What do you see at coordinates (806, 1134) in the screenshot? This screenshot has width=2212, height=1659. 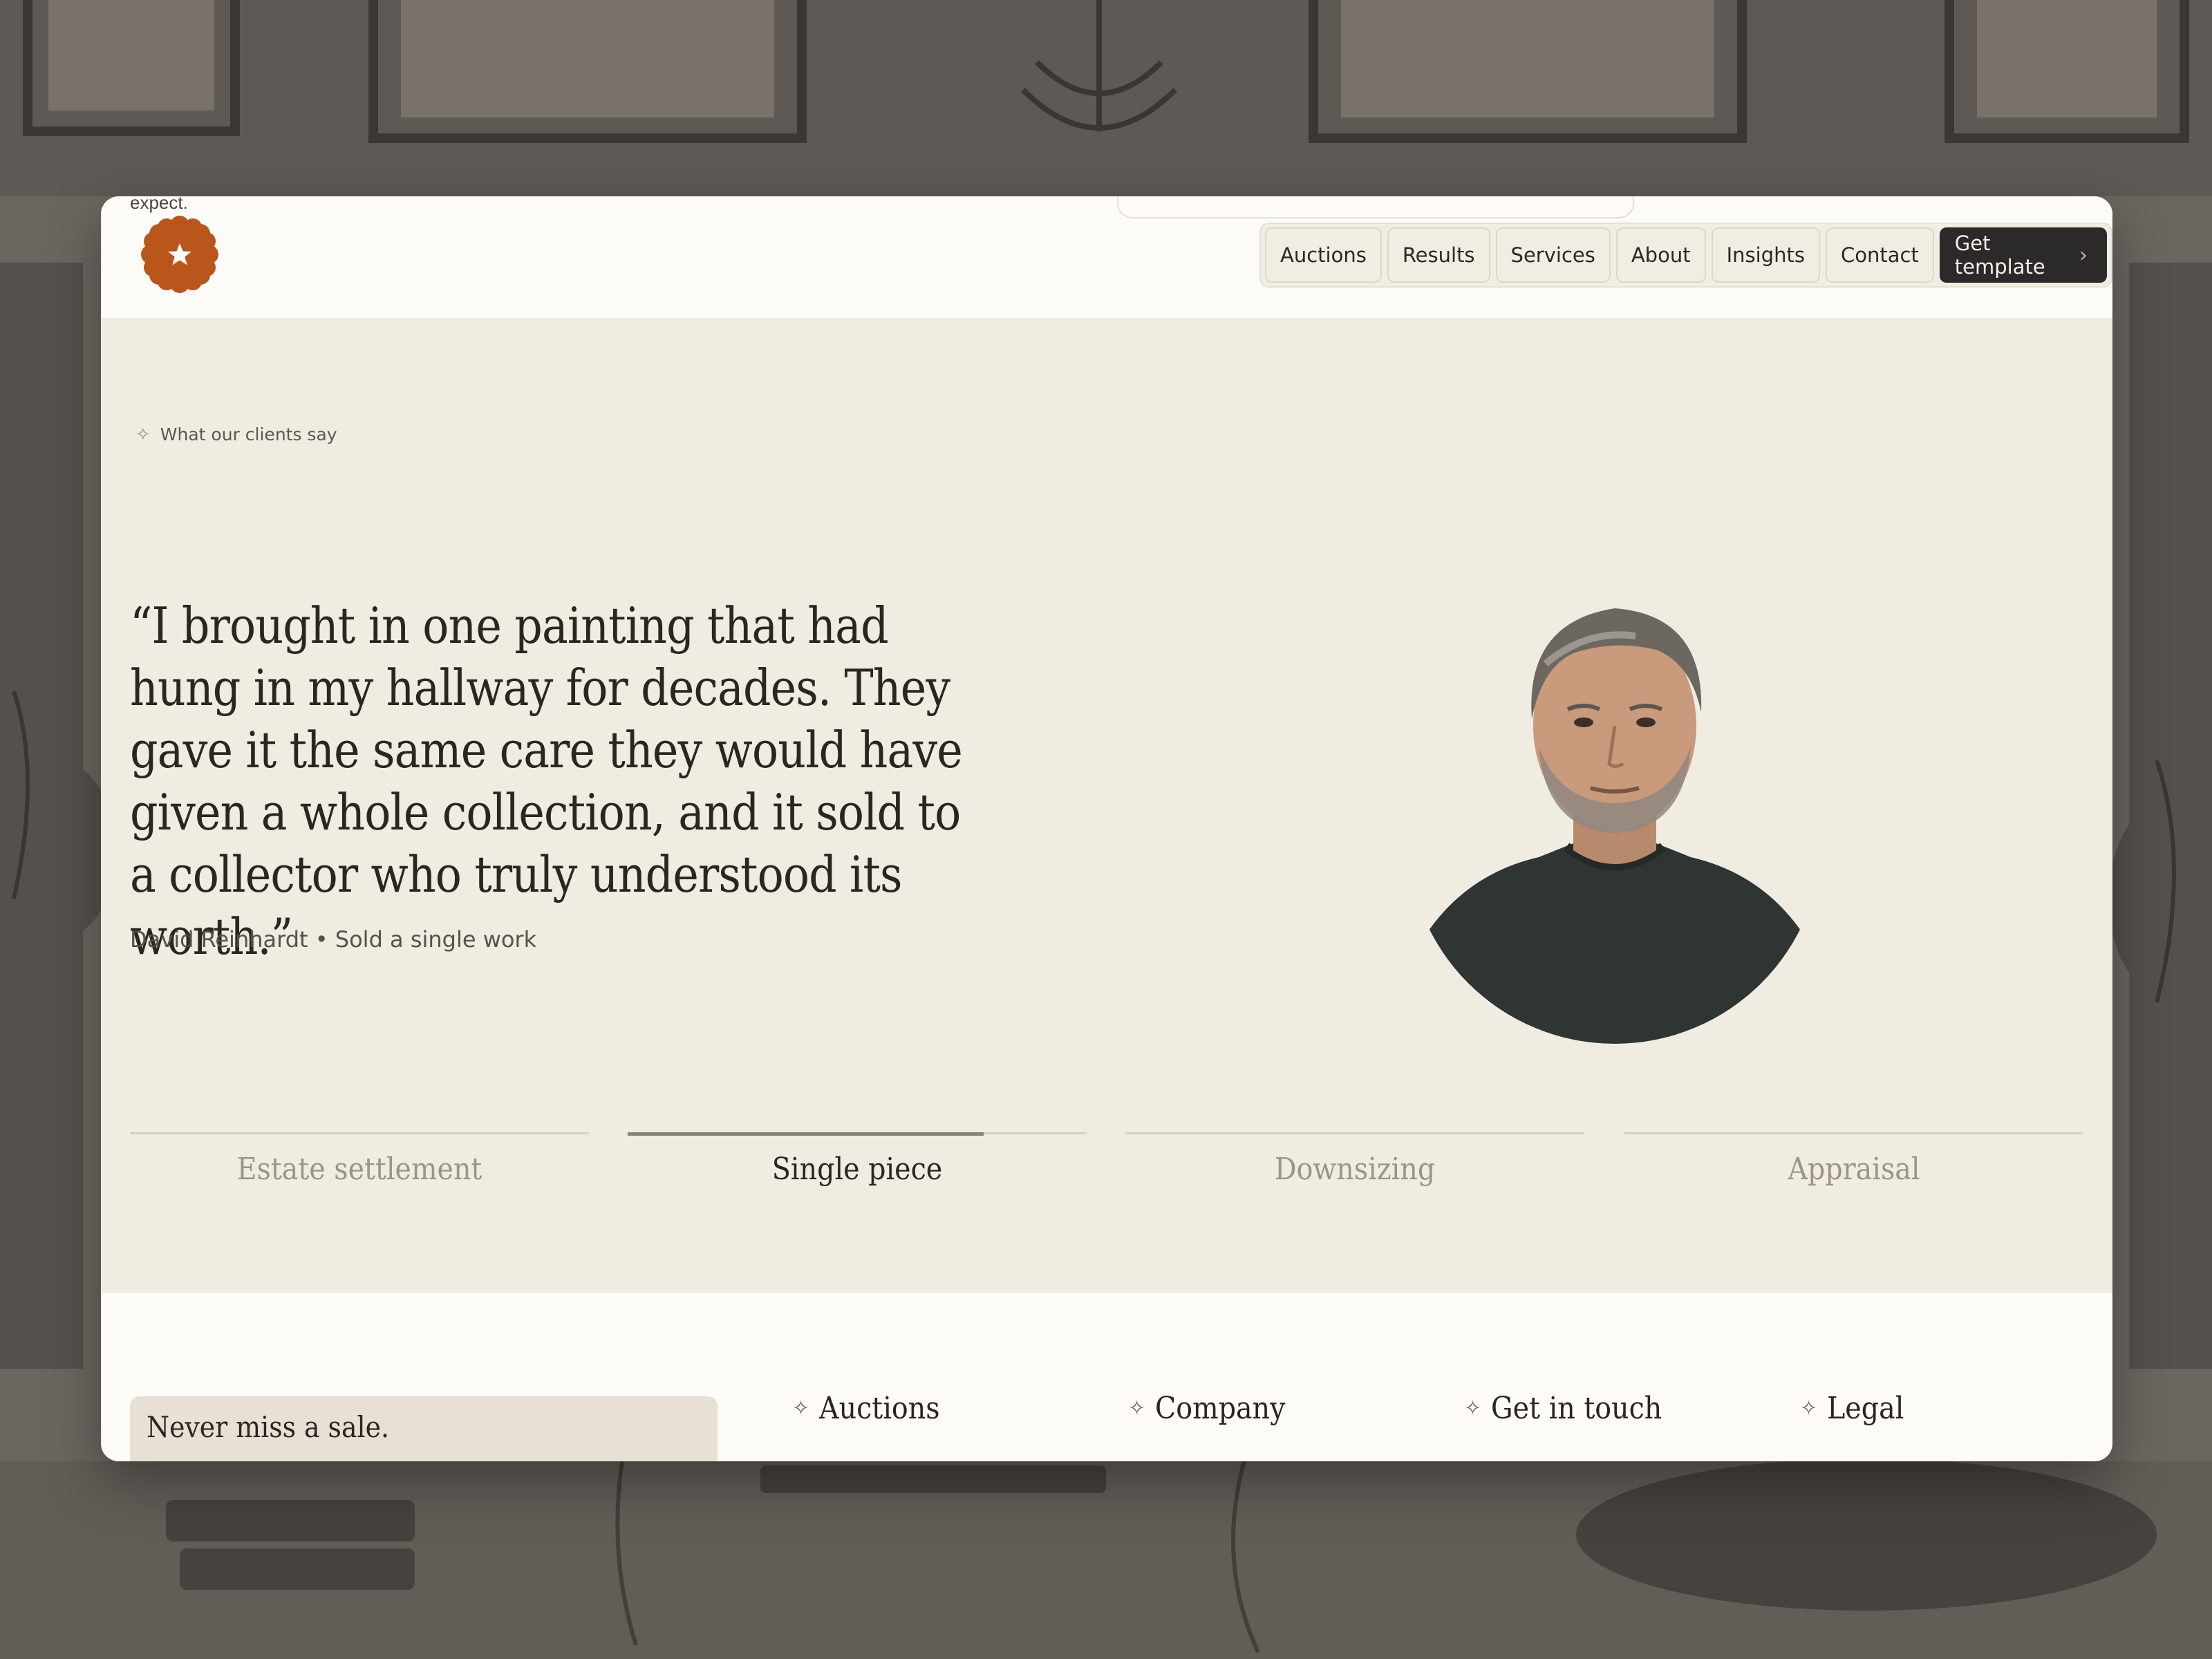 I see `tab-progress-indicator` at bounding box center [806, 1134].